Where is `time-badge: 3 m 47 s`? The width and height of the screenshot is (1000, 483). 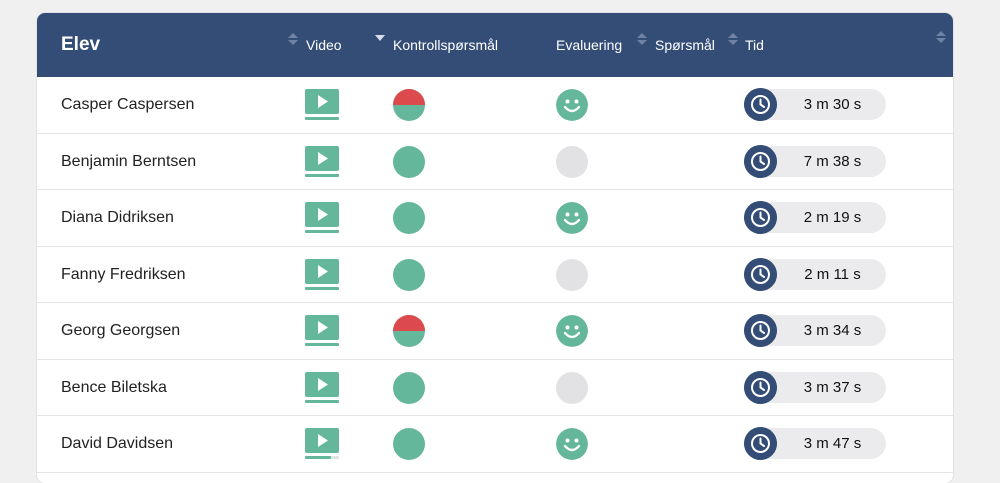 time-badge: 3 m 47 s is located at coordinates (815, 443).